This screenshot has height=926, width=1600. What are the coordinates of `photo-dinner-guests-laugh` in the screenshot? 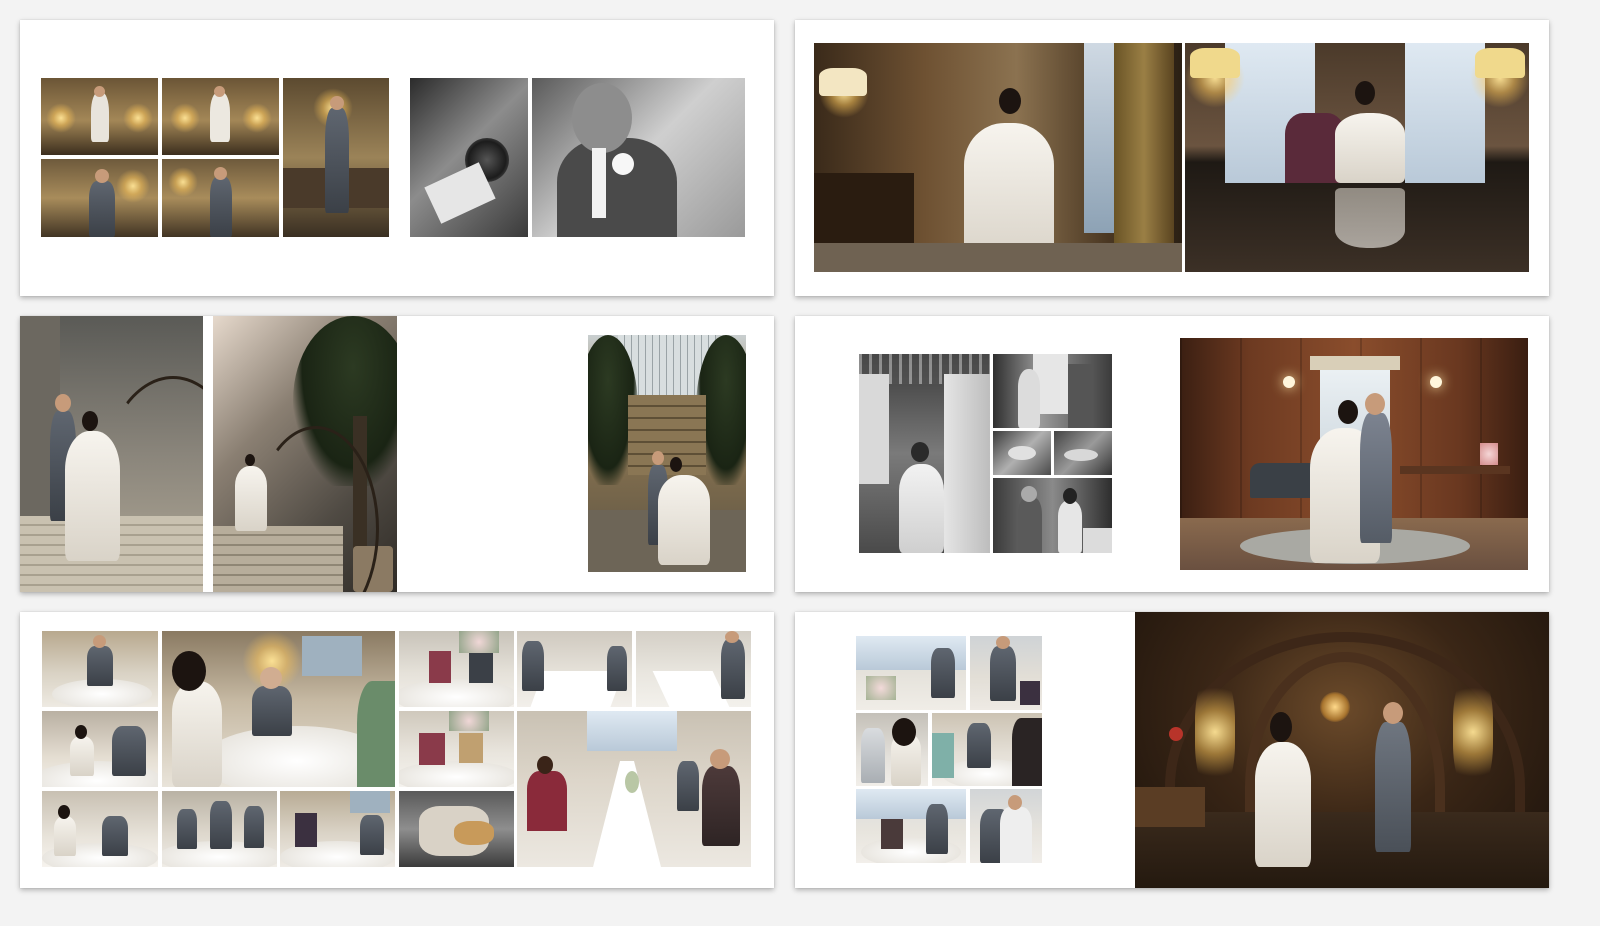 It's located at (456, 749).